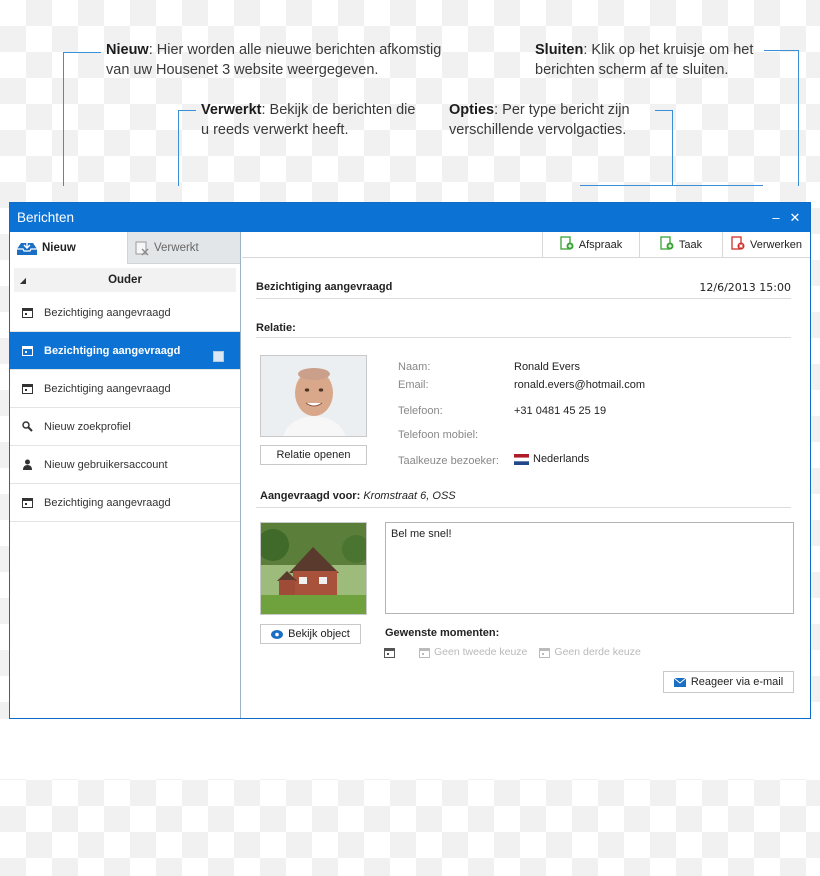 This screenshot has height=876, width=820. Describe the element at coordinates (597, 652) in the screenshot. I see `moment-third-label: Geen derde keuze` at that location.